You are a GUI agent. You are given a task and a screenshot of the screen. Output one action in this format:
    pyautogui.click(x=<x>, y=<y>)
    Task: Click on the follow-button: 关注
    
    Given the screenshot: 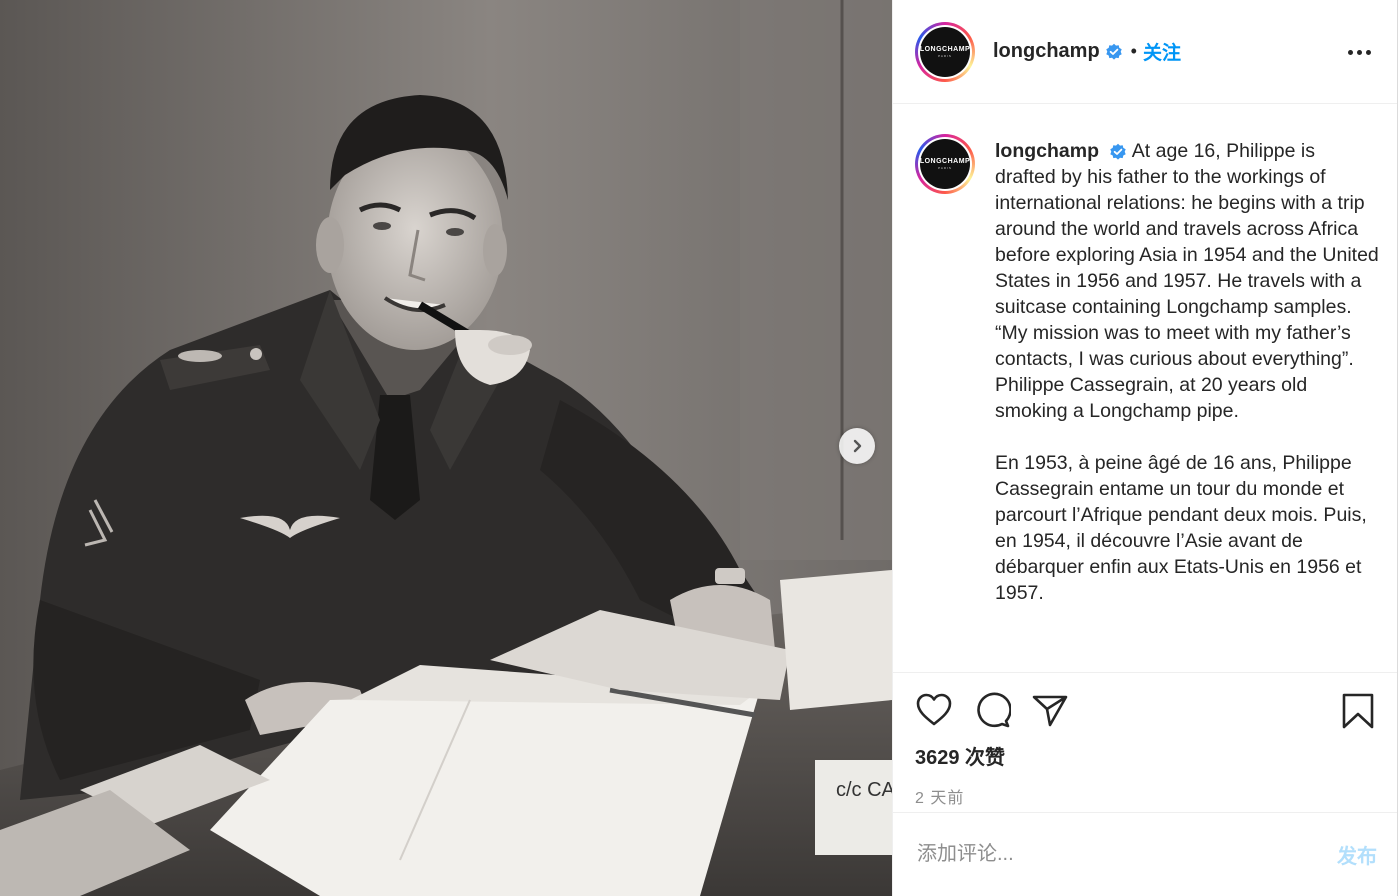 What is the action you would take?
    pyautogui.click(x=1162, y=51)
    